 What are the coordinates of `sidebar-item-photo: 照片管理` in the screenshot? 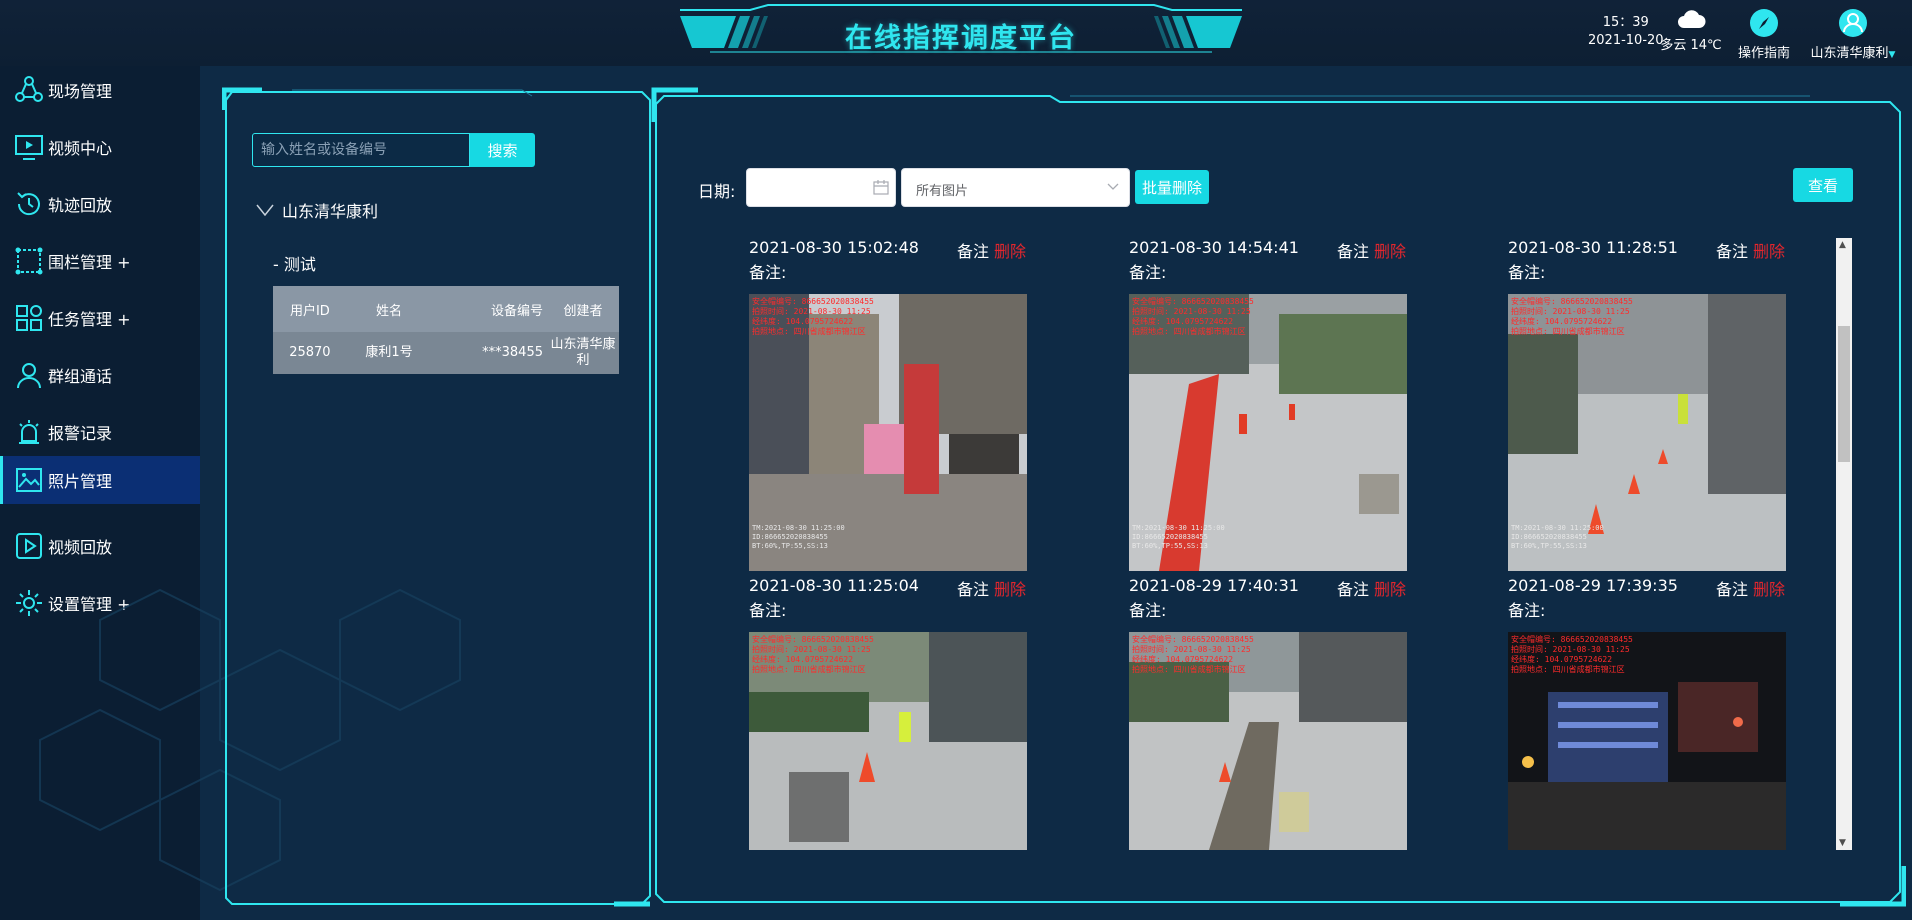 It's located at (100, 480).